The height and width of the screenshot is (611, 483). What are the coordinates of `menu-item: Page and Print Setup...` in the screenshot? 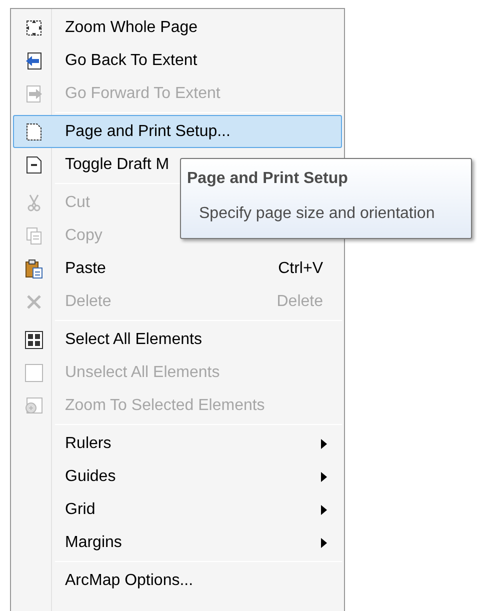 It's located at (177, 131).